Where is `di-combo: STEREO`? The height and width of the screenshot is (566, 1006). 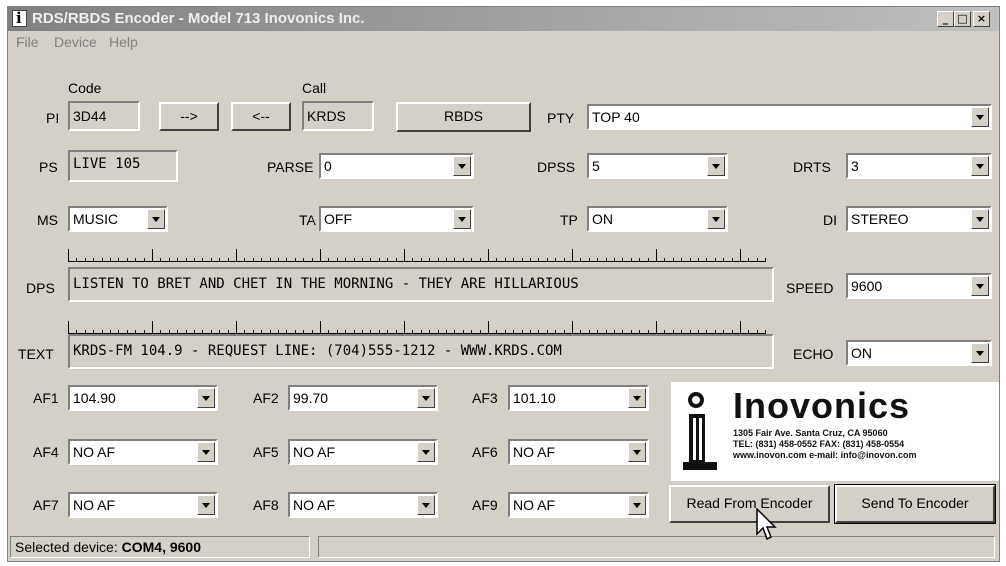
di-combo: STEREO is located at coordinates (919, 219).